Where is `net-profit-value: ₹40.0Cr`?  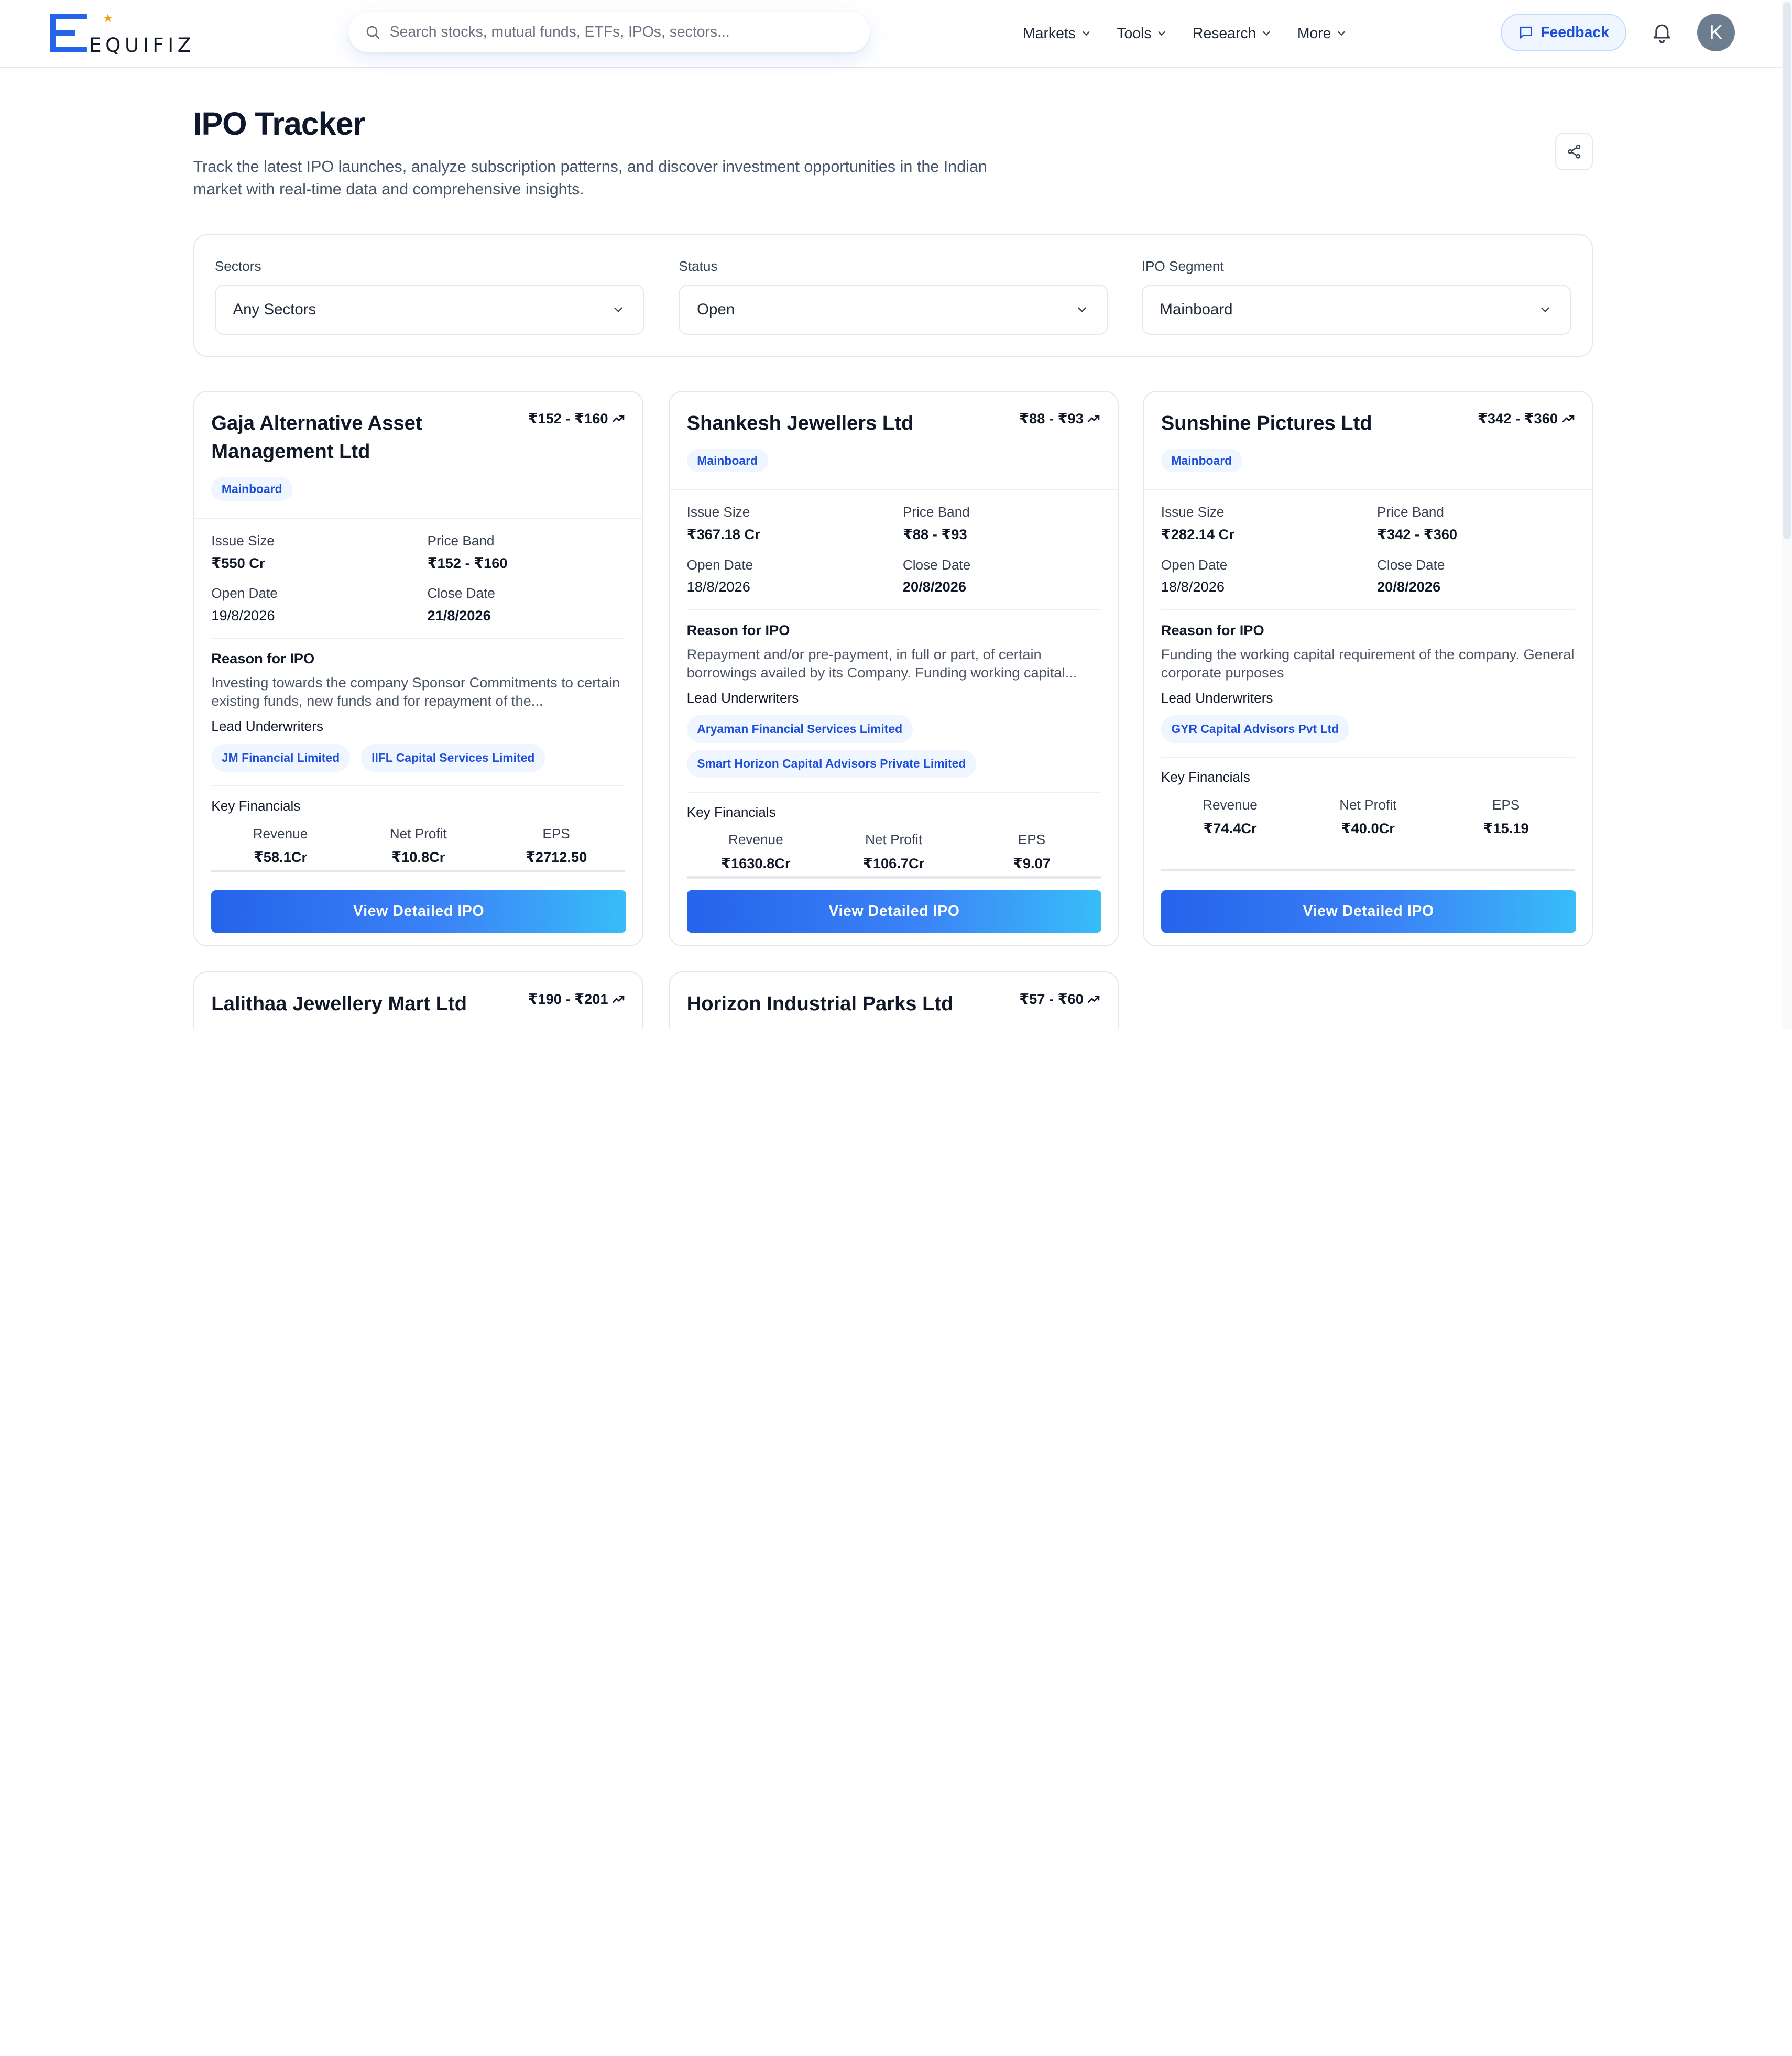 net-profit-value: ₹40.0Cr is located at coordinates (1368, 828).